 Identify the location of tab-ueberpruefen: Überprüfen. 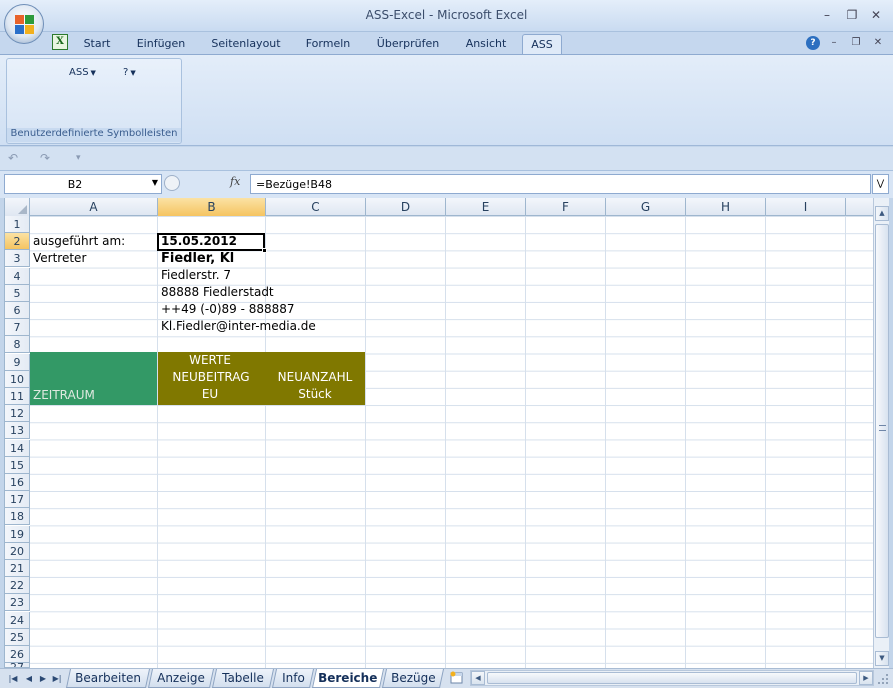
(408, 44).